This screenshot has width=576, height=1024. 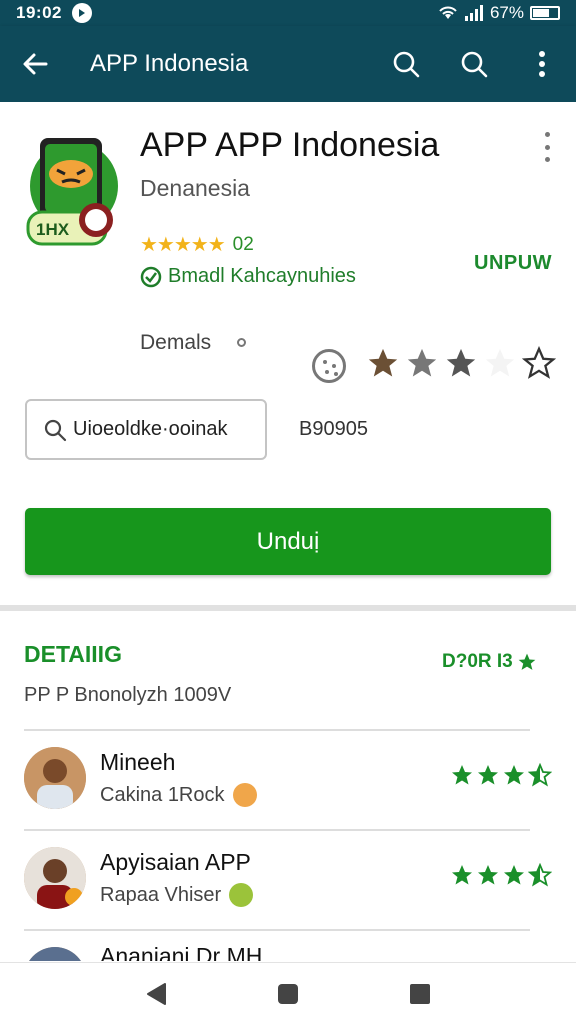 What do you see at coordinates (181, 954) in the screenshot?
I see `reviewer-name: Ananjani Dr MH` at bounding box center [181, 954].